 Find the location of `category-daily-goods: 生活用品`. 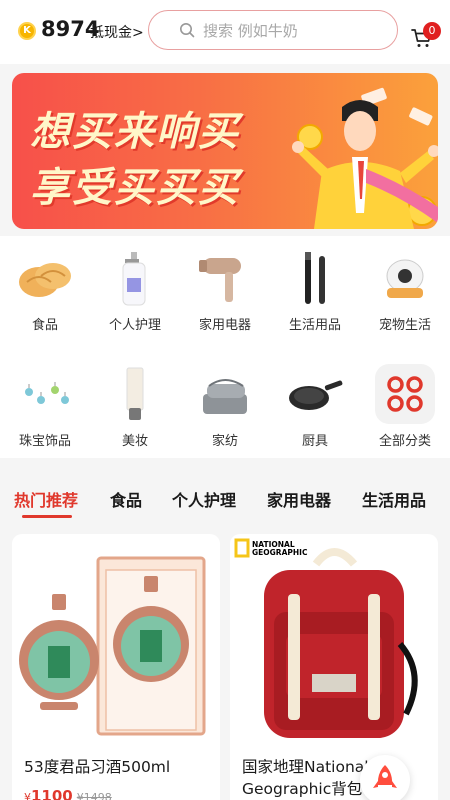

category-daily-goods: 生活用品 is located at coordinates (315, 286).